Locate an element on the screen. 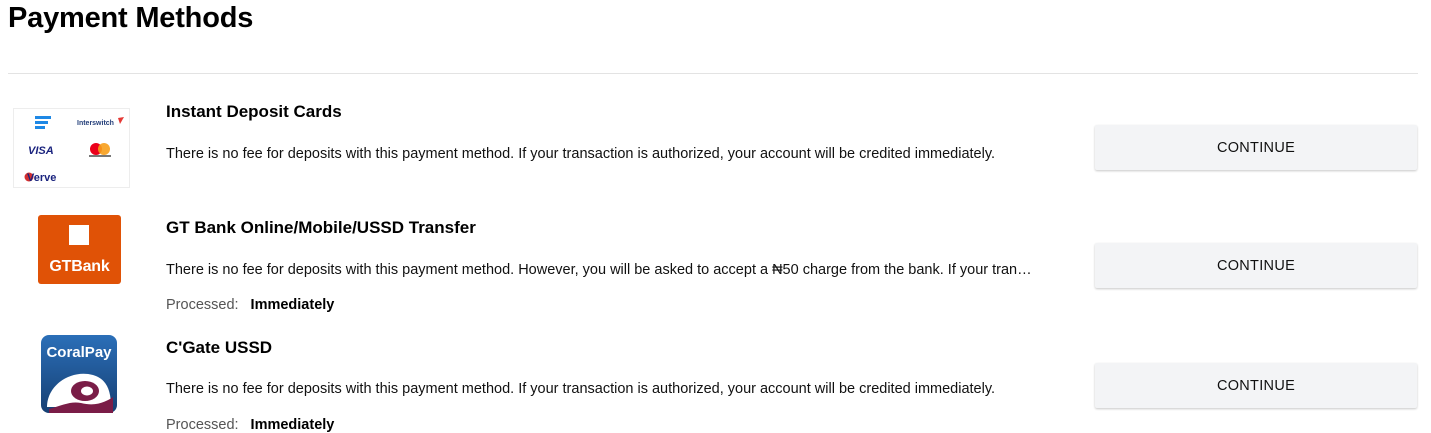 Image resolution: width=1431 pixels, height=433 pixels. coralpay-logo-text: CoralPay is located at coordinates (79, 352).